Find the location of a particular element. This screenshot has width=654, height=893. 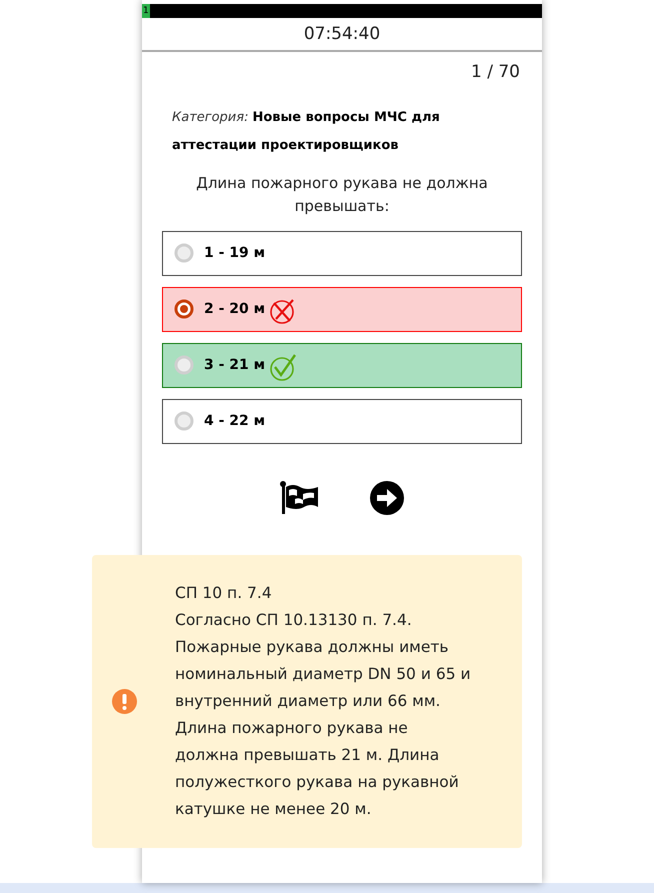

exclamation-icon is located at coordinates (124, 701).